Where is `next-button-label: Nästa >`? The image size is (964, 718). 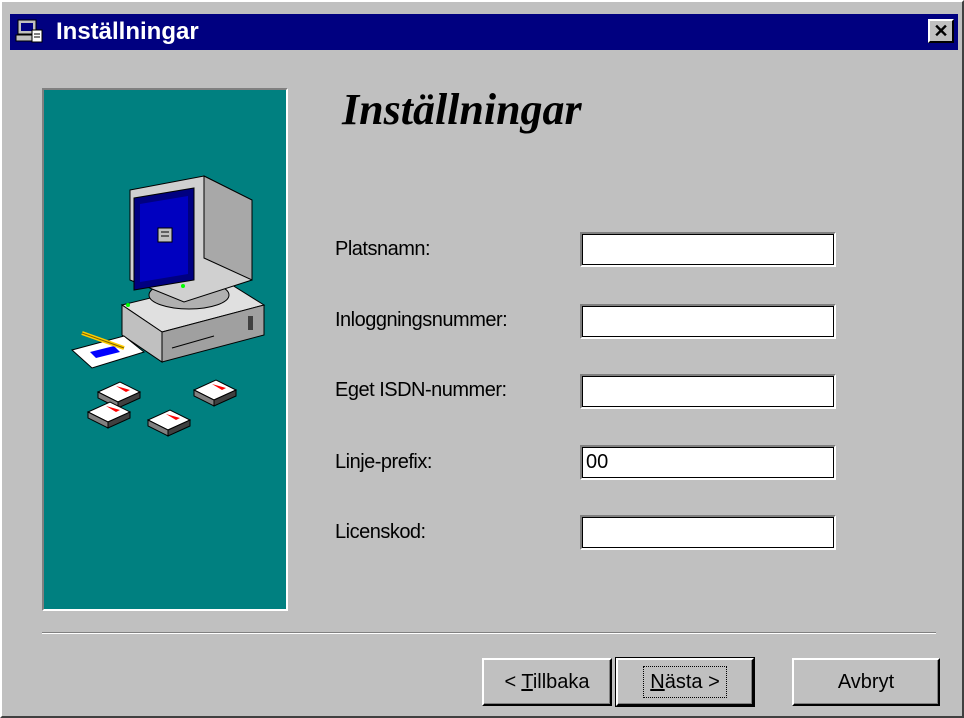 next-button-label: Nästa > is located at coordinates (685, 682).